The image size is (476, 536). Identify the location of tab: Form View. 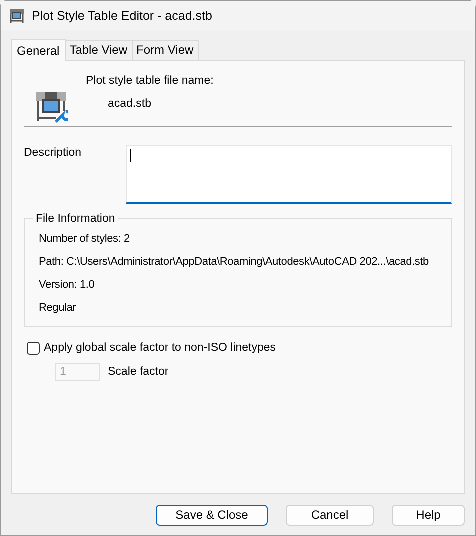
(165, 50).